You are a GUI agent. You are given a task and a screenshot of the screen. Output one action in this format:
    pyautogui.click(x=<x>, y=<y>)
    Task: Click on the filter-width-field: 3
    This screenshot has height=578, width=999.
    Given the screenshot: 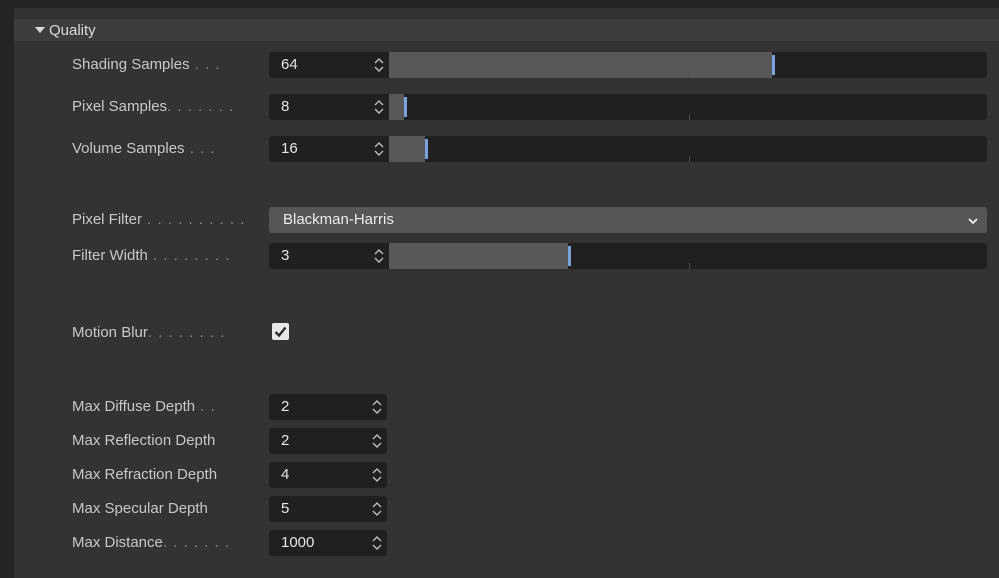 What is the action you would take?
    pyautogui.click(x=329, y=256)
    